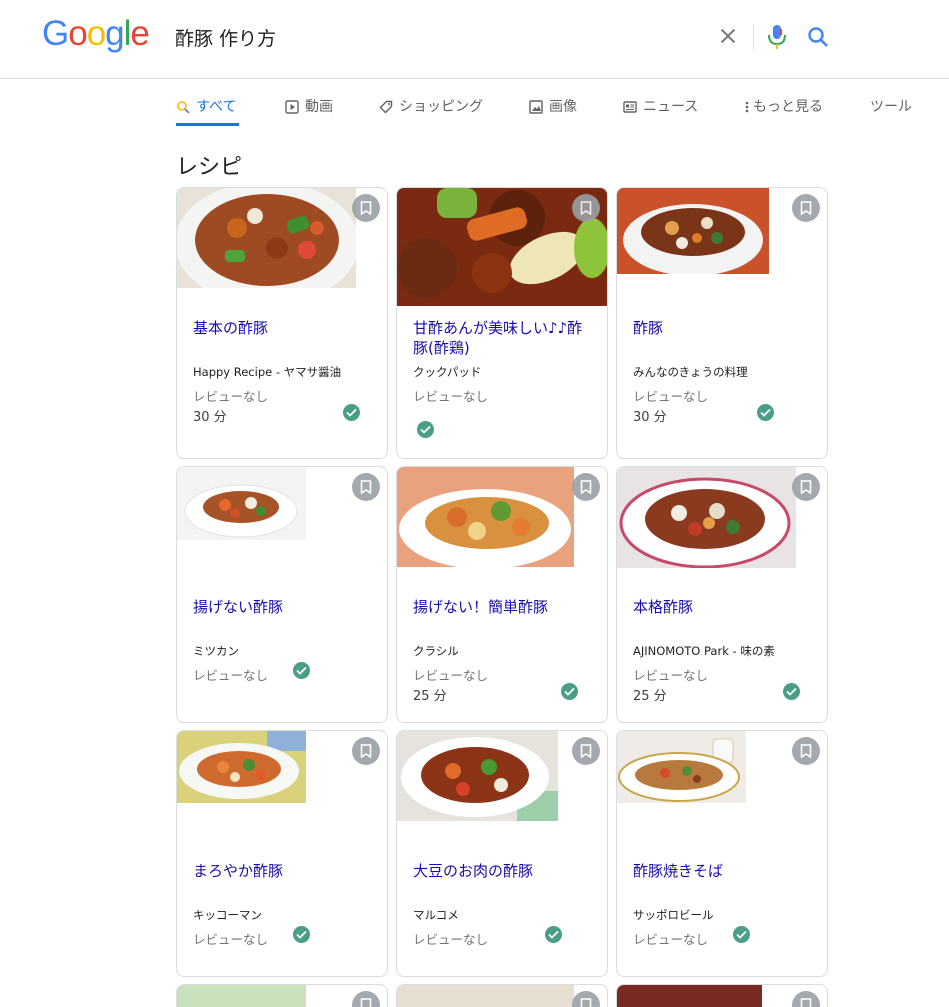 The width and height of the screenshot is (949, 1007). I want to click on tab-label: もっと見る, so click(788, 107).